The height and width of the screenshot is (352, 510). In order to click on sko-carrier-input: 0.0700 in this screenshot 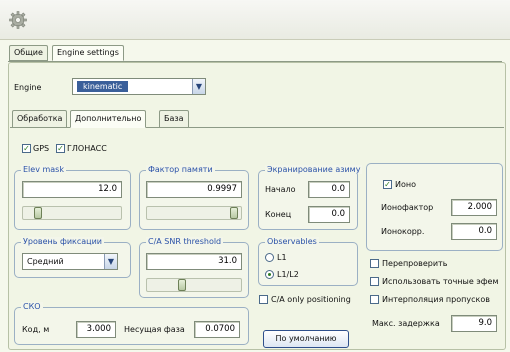, I will do `click(217, 329)`.